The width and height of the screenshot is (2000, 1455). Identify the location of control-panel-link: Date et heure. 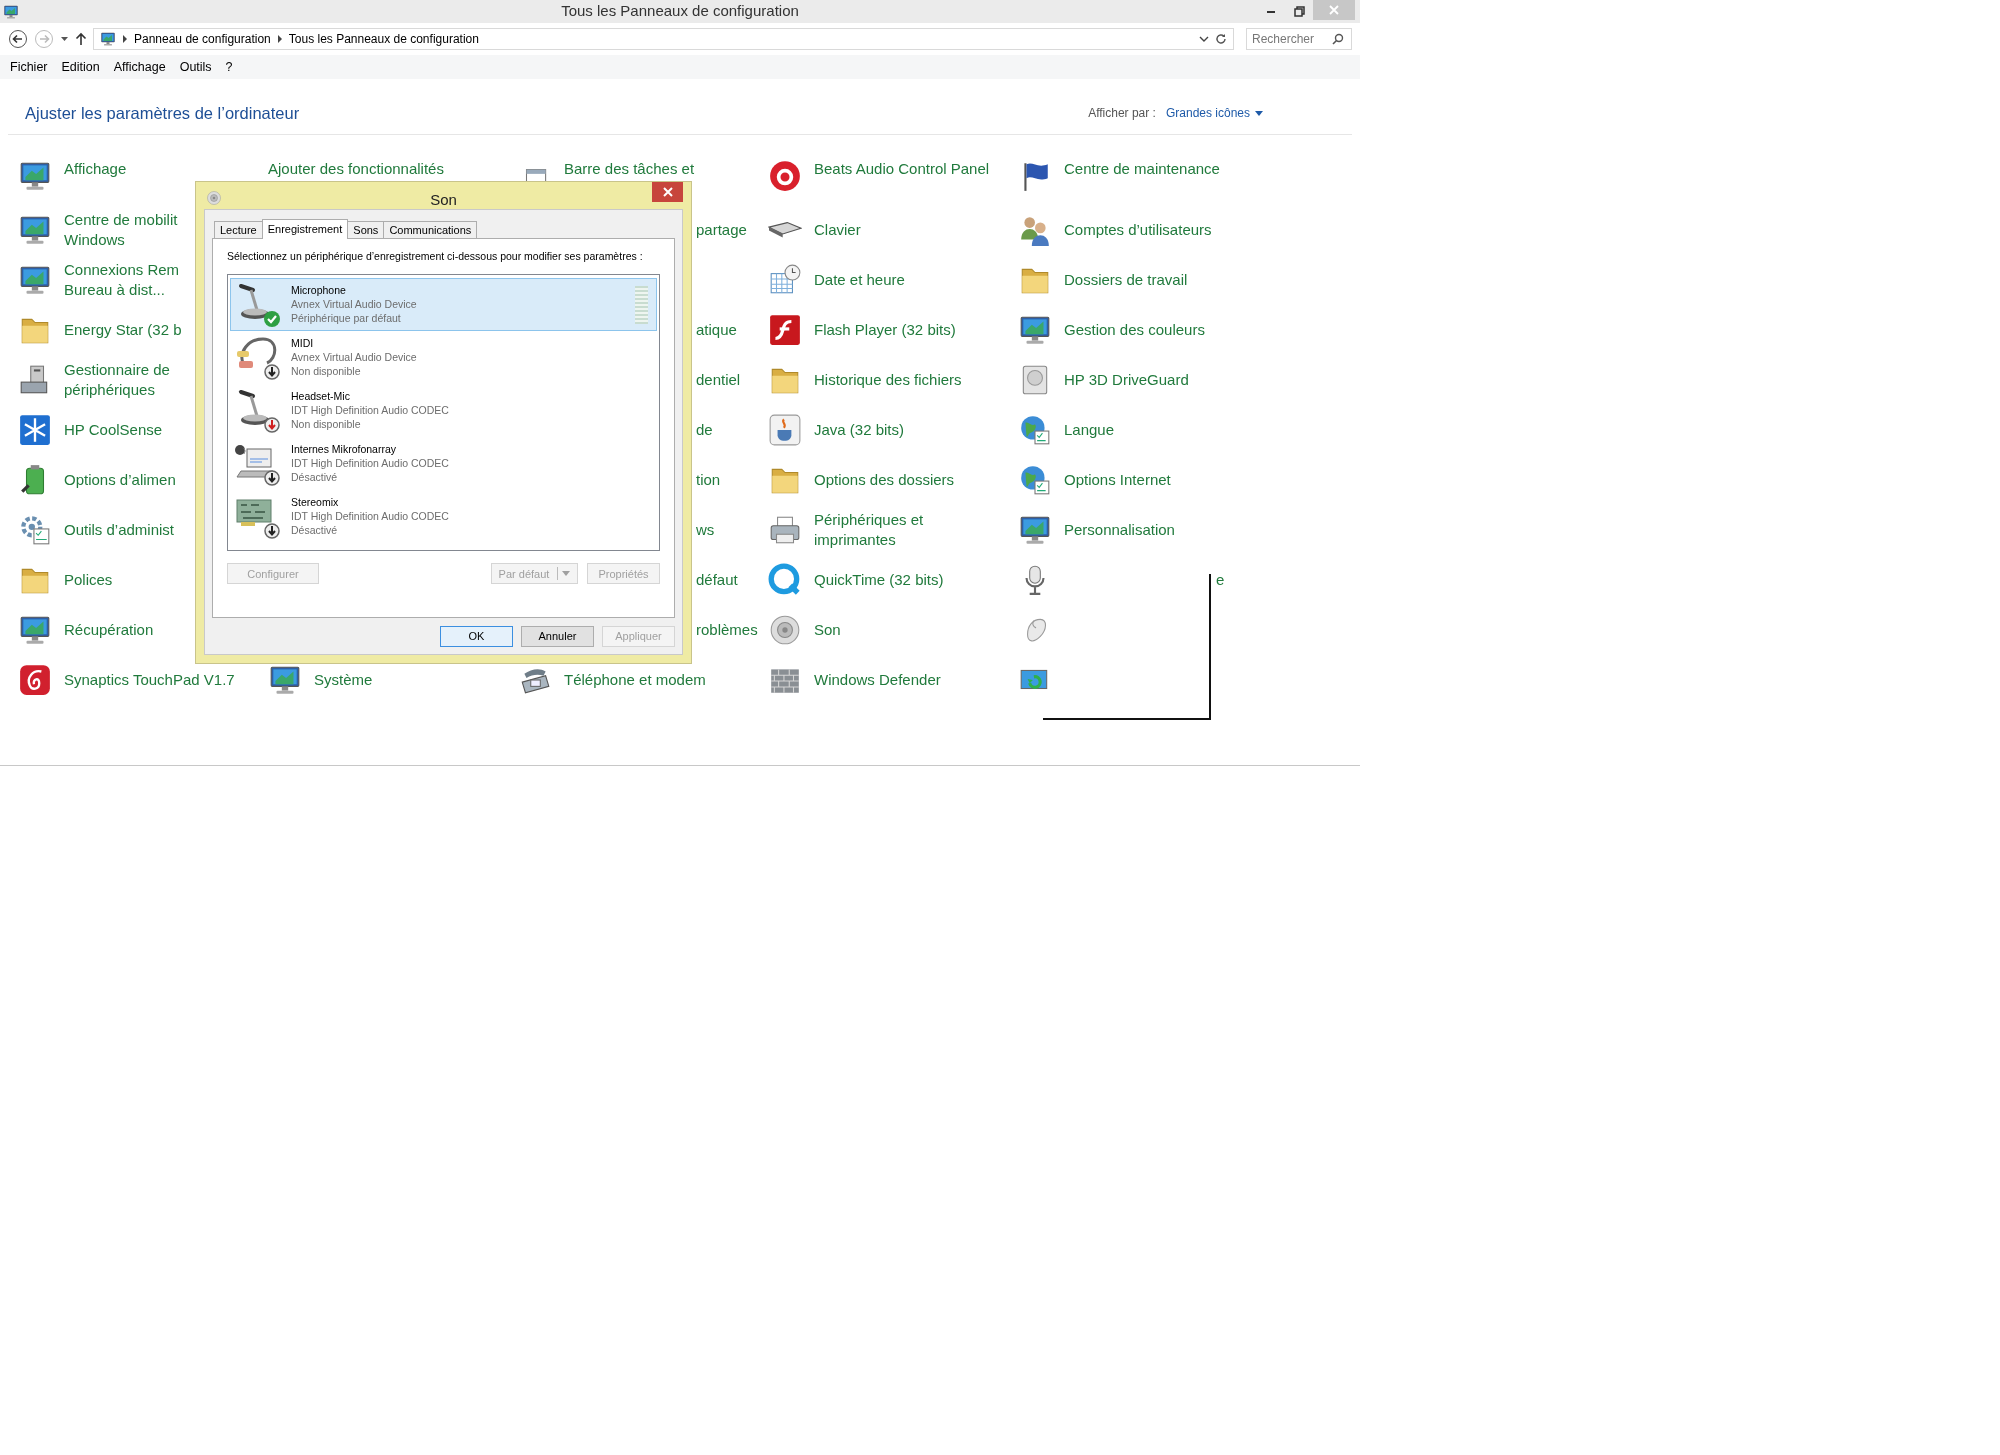
(859, 280).